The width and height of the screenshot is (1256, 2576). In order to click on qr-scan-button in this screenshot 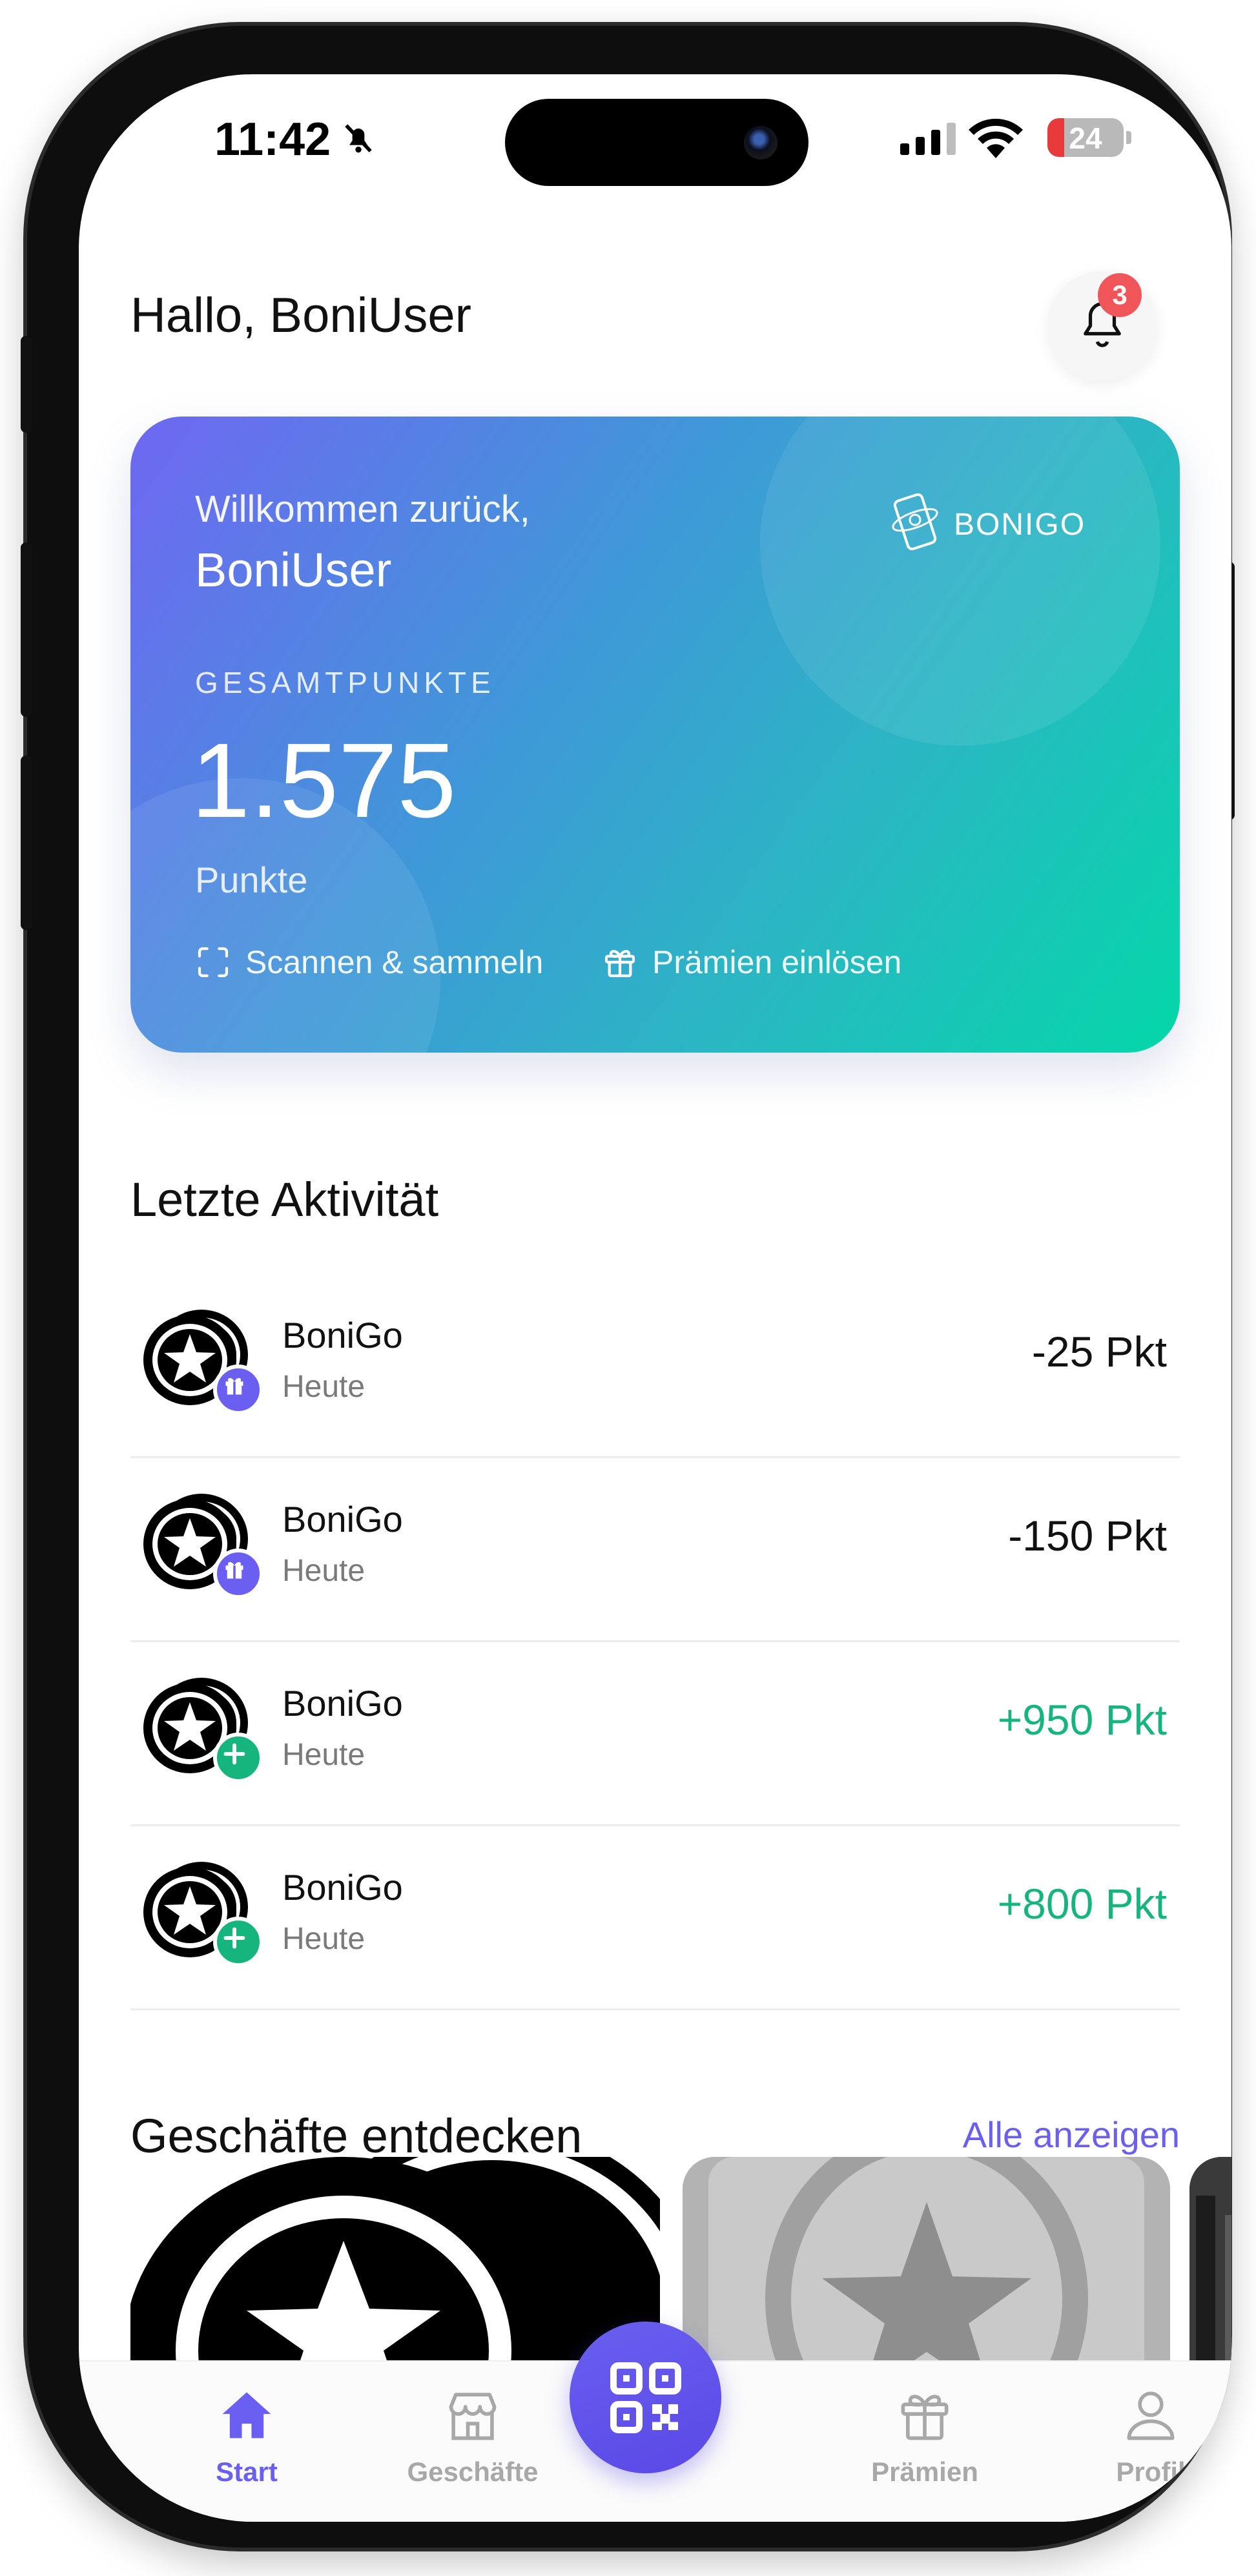, I will do `click(645, 2397)`.